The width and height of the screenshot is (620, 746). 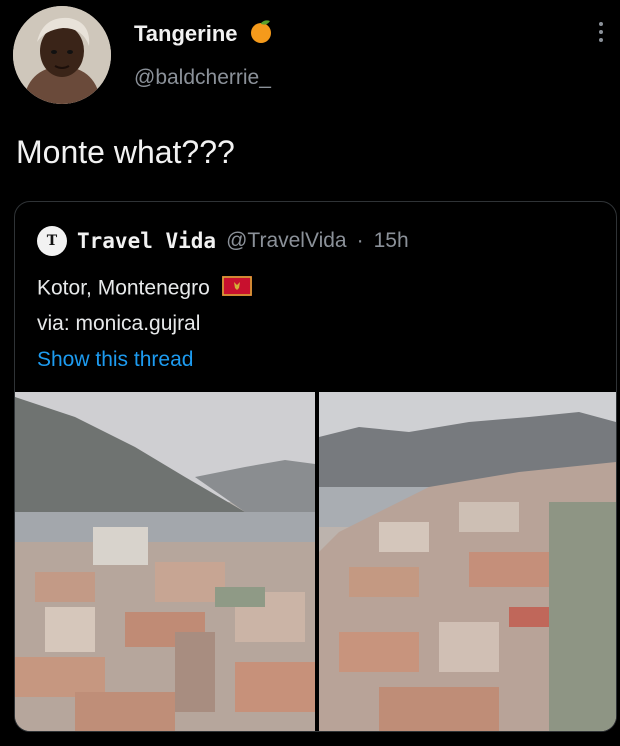 I want to click on quoted-author-handle: @TravelVida, so click(x=286, y=241).